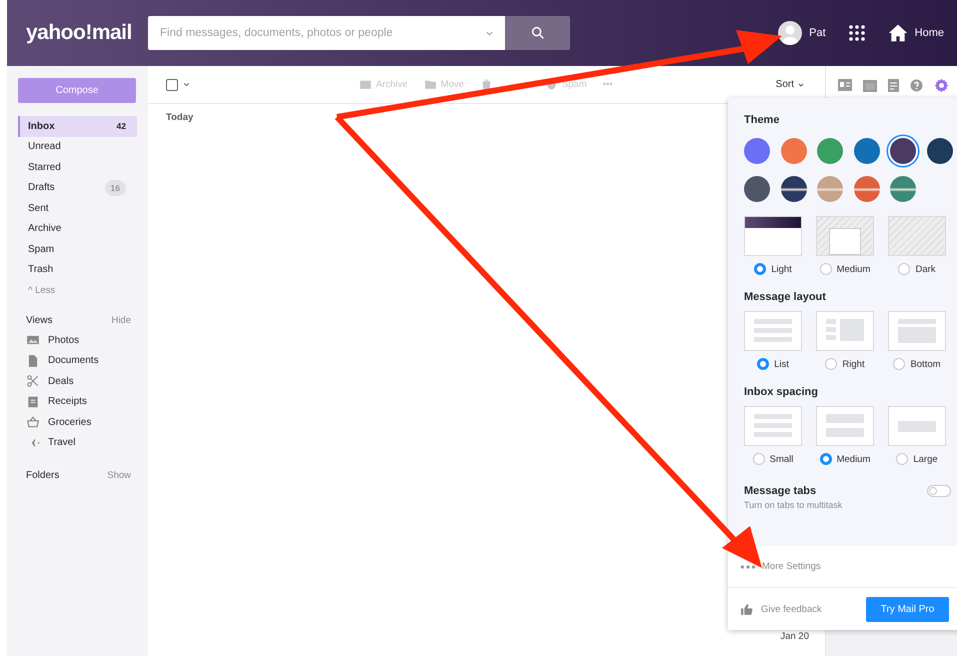 The width and height of the screenshot is (957, 656). Describe the element at coordinates (916, 33) in the screenshot. I see `home-link: Home` at that location.